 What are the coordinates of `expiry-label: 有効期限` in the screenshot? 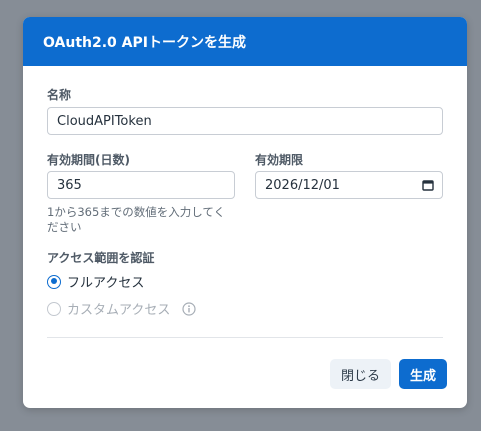 It's located at (279, 160).